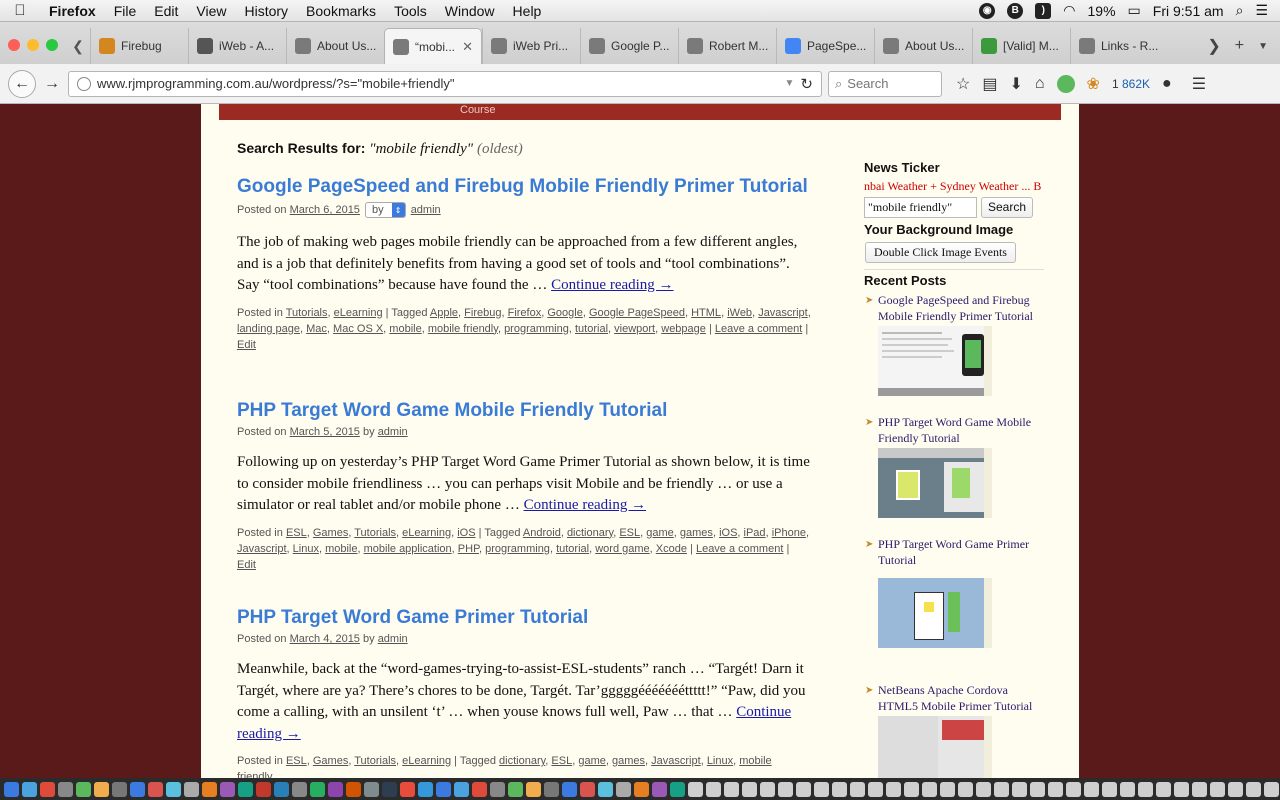 Image resolution: width=1280 pixels, height=800 pixels. What do you see at coordinates (952, 186) in the screenshot?
I see `news-ticker: nbai Weather + Sydney Weather ... B` at bounding box center [952, 186].